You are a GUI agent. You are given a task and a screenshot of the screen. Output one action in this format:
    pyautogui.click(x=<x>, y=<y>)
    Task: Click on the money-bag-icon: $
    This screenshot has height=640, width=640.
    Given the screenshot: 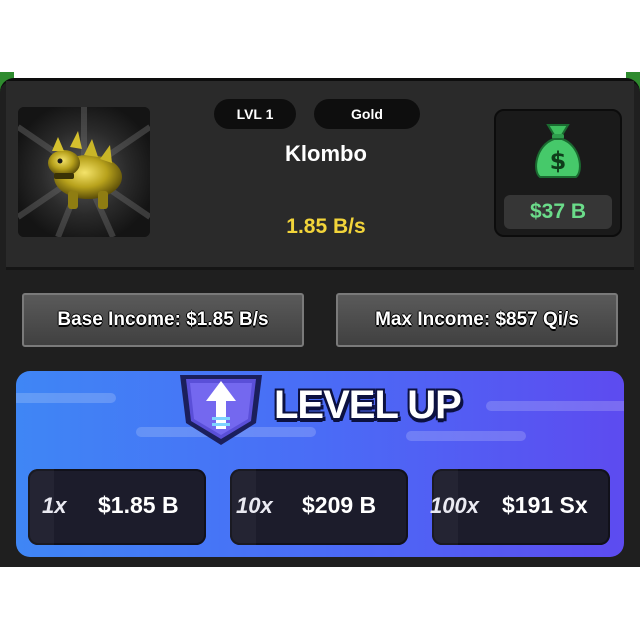 What is the action you would take?
    pyautogui.click(x=558, y=151)
    